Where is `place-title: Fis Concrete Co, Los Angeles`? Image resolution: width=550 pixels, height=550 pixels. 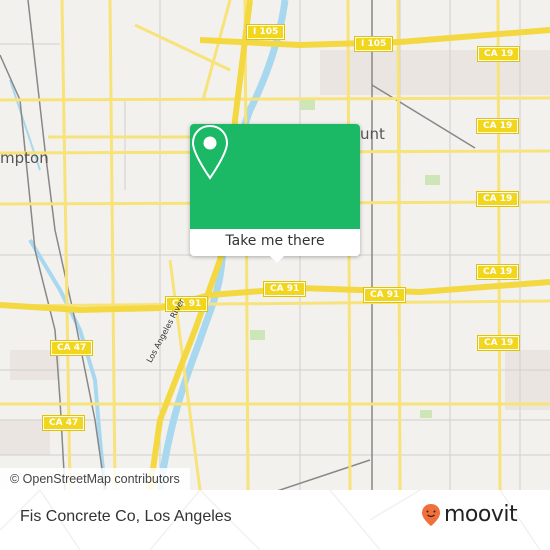
place-title: Fis Concrete Co, Los Angeles is located at coordinates (126, 516).